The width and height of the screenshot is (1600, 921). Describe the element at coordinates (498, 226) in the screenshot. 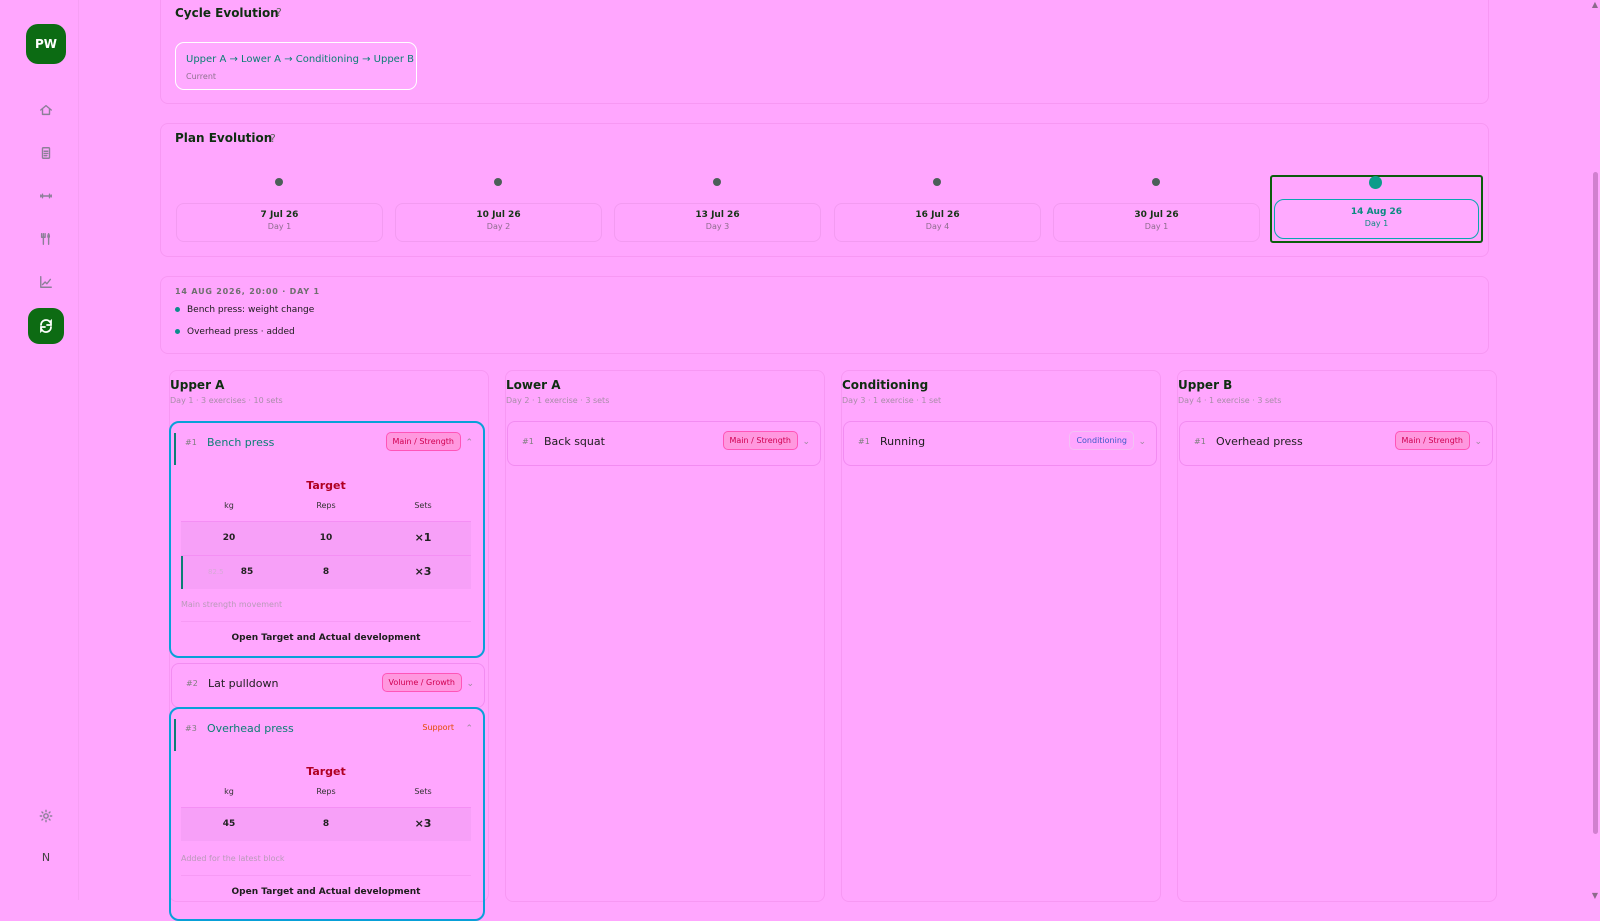

I see `timeline-day: Day 2` at that location.